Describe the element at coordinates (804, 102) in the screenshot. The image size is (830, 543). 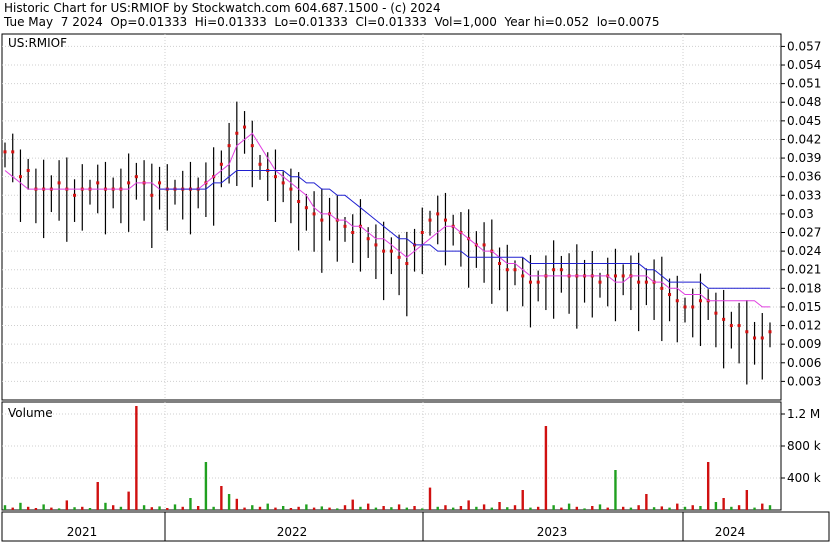
I see `price-tick-label: 0.048` at that location.